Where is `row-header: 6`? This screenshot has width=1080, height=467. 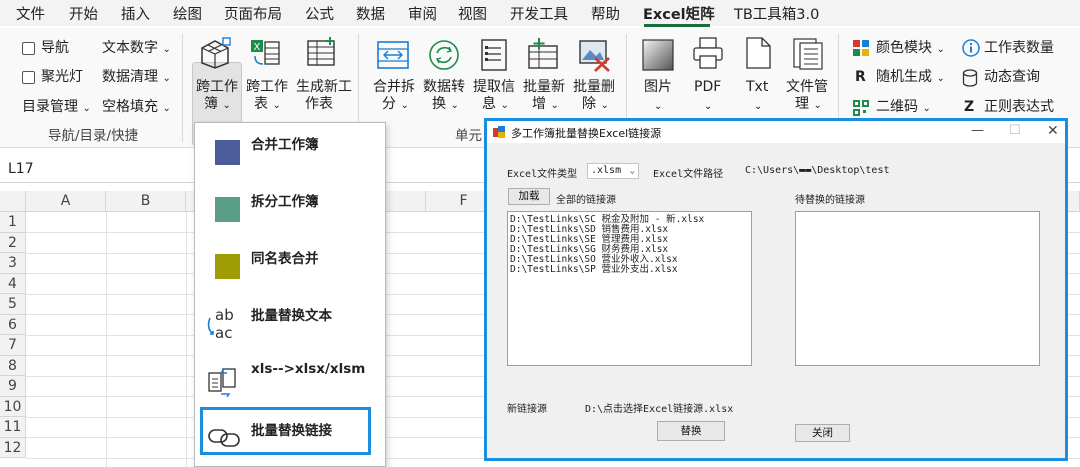 row-header: 6 is located at coordinates (13, 324).